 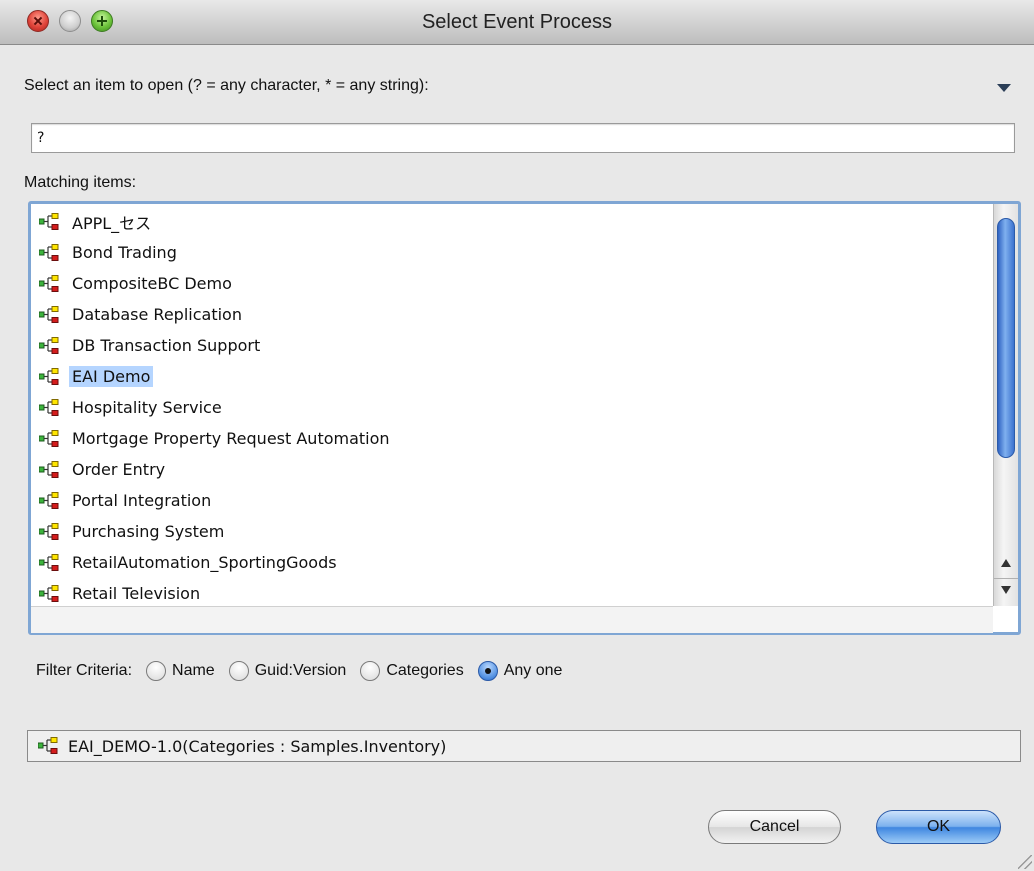 I want to click on list-item-label: Order Entry, so click(x=119, y=469).